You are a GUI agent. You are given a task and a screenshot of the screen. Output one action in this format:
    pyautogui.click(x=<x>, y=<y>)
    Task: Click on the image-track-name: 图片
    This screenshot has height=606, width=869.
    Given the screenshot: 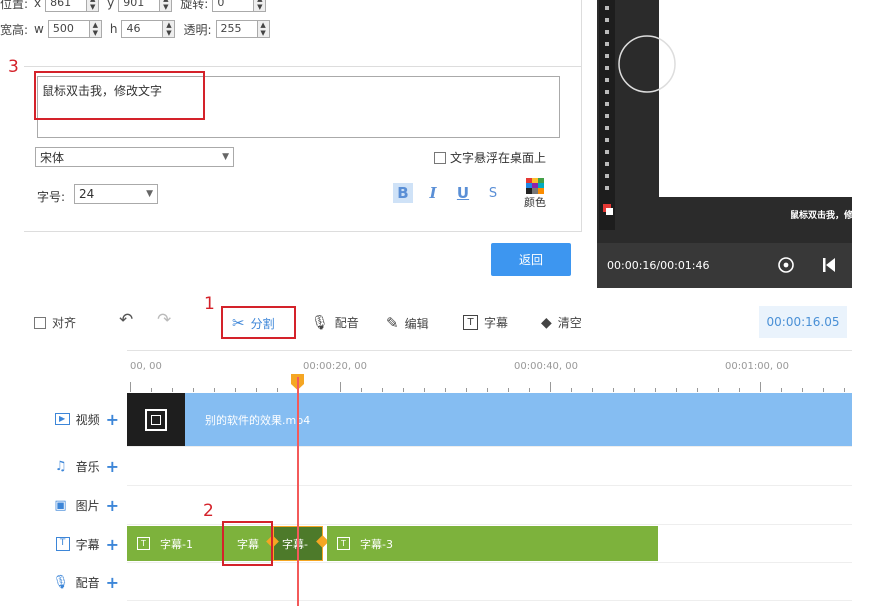 What is the action you would take?
    pyautogui.click(x=87, y=505)
    